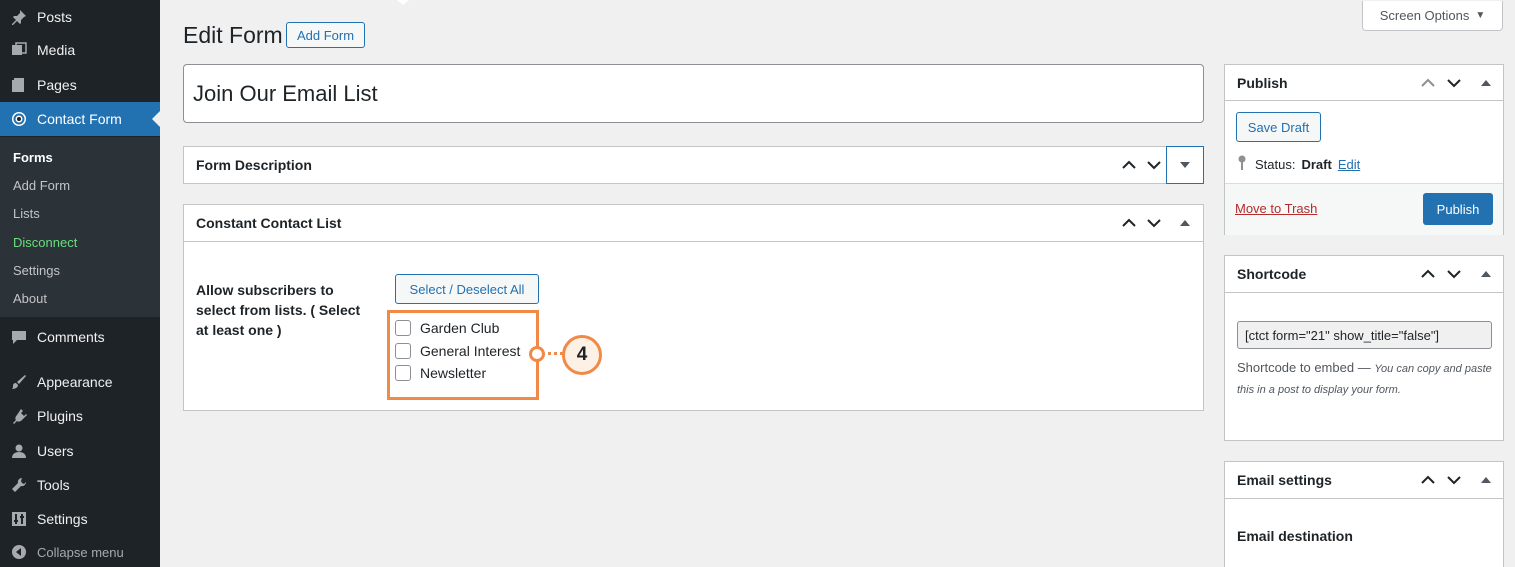 The image size is (1515, 567). Describe the element at coordinates (269, 223) in the screenshot. I see `box-title: Constant Contact List` at that location.